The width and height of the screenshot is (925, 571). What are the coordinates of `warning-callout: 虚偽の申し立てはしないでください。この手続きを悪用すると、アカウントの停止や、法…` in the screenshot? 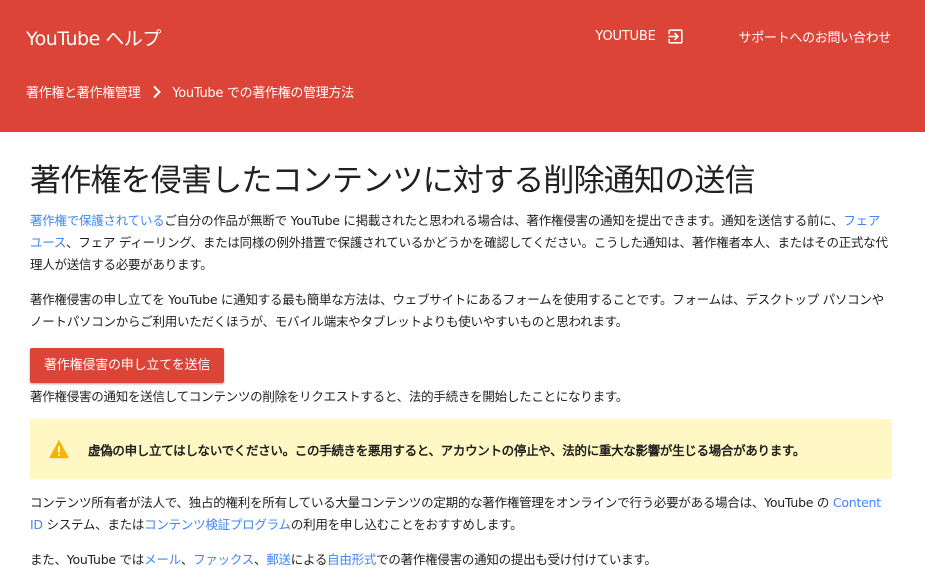 It's located at (461, 449).